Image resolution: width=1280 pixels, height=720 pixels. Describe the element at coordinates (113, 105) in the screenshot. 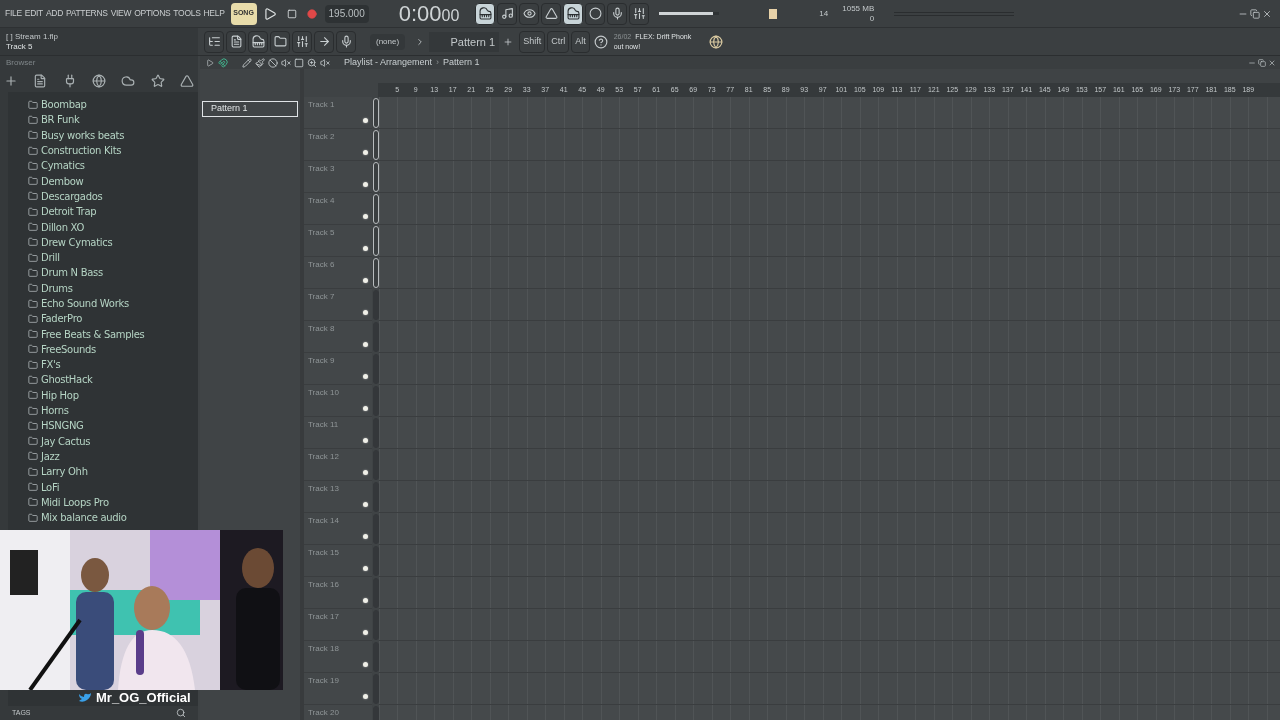

I see `folder-item: Boombap` at that location.